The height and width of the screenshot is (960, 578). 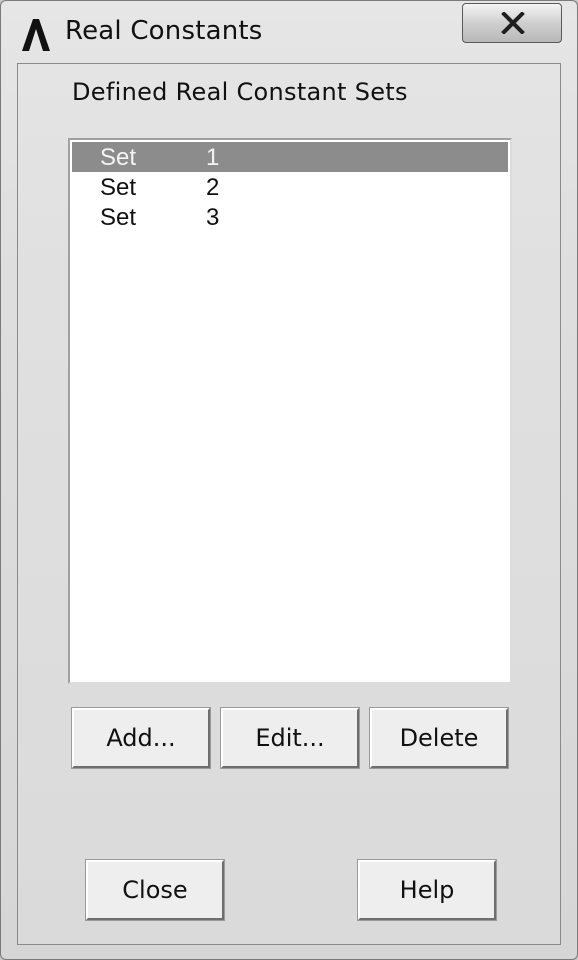 I want to click on list-item-set-3: Set 3, so click(x=290, y=217).